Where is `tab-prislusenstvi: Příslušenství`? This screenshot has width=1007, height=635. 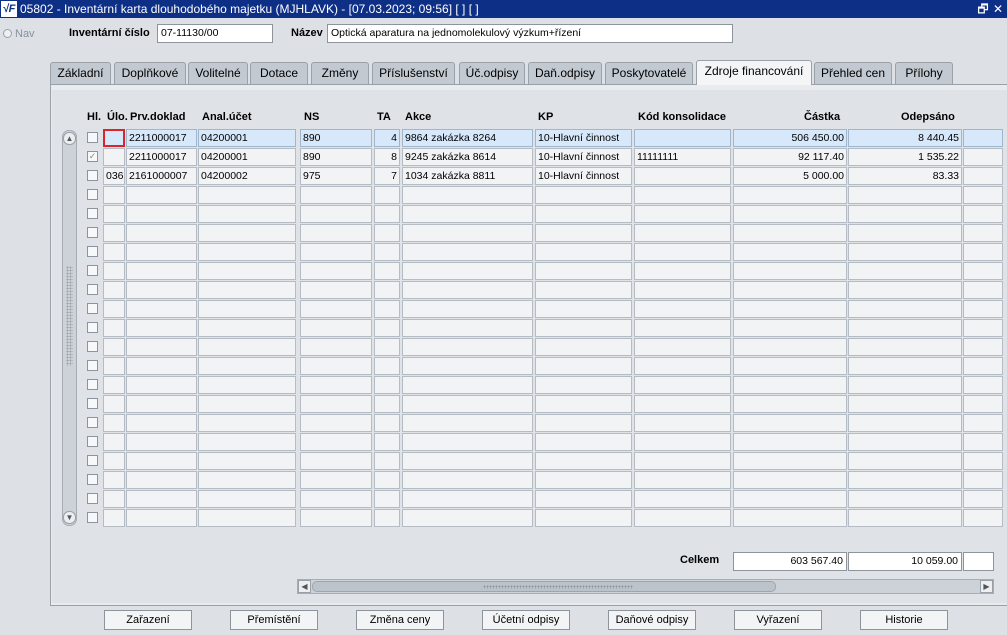 tab-prislusenstvi: Příslušenství is located at coordinates (413, 73).